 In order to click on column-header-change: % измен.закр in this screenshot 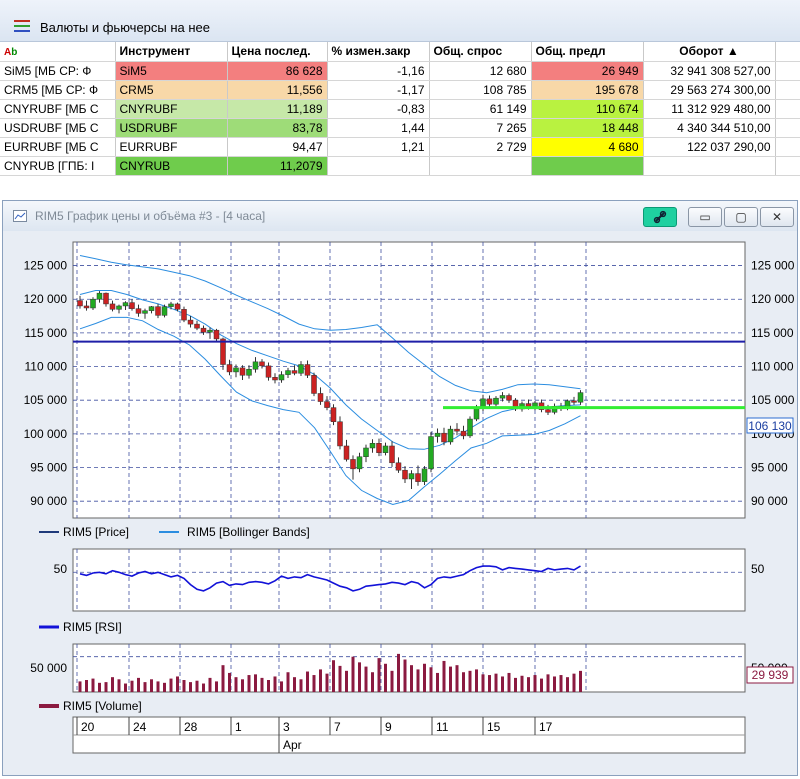, I will do `click(378, 52)`.